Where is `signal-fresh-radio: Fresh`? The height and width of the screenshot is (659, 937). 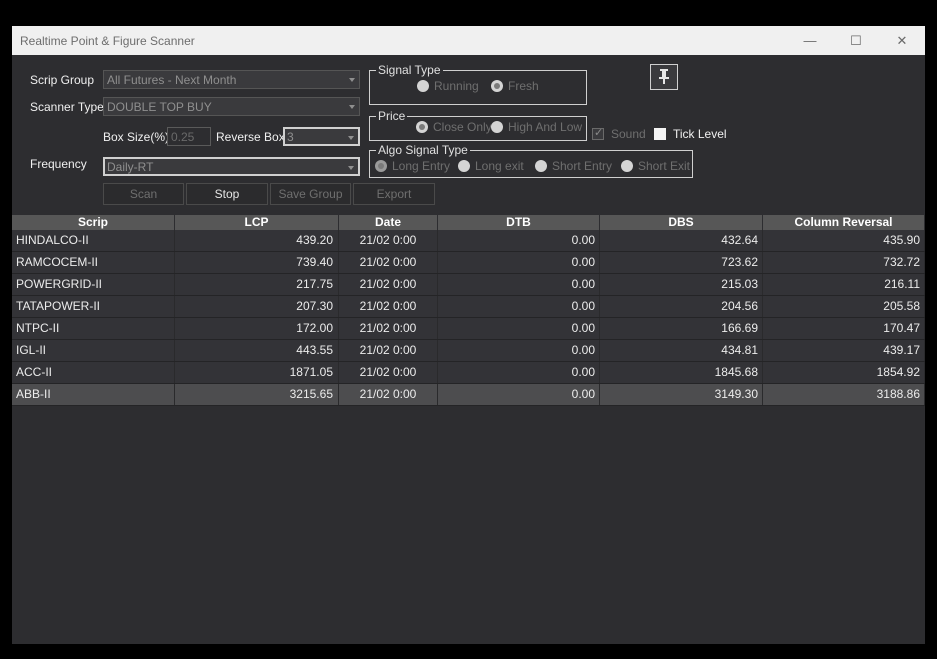
signal-fresh-radio: Fresh is located at coordinates (515, 86).